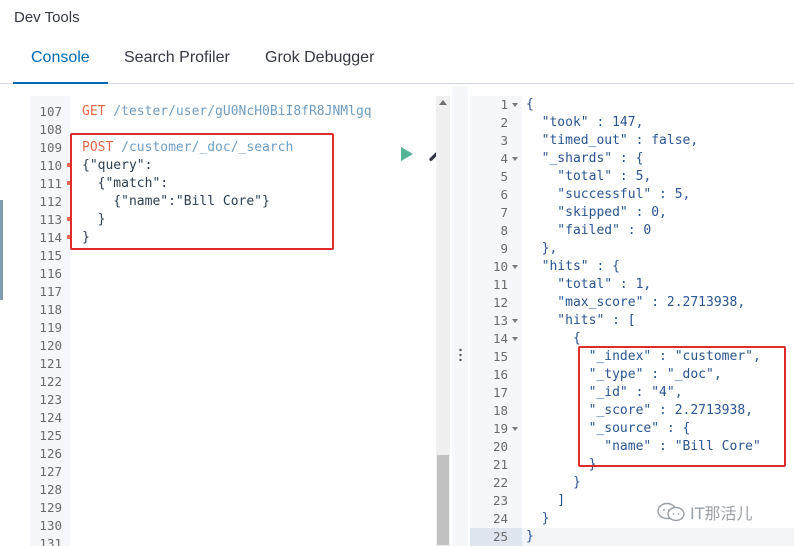  What do you see at coordinates (50, 507) in the screenshot?
I see `request-line-number: 129` at bounding box center [50, 507].